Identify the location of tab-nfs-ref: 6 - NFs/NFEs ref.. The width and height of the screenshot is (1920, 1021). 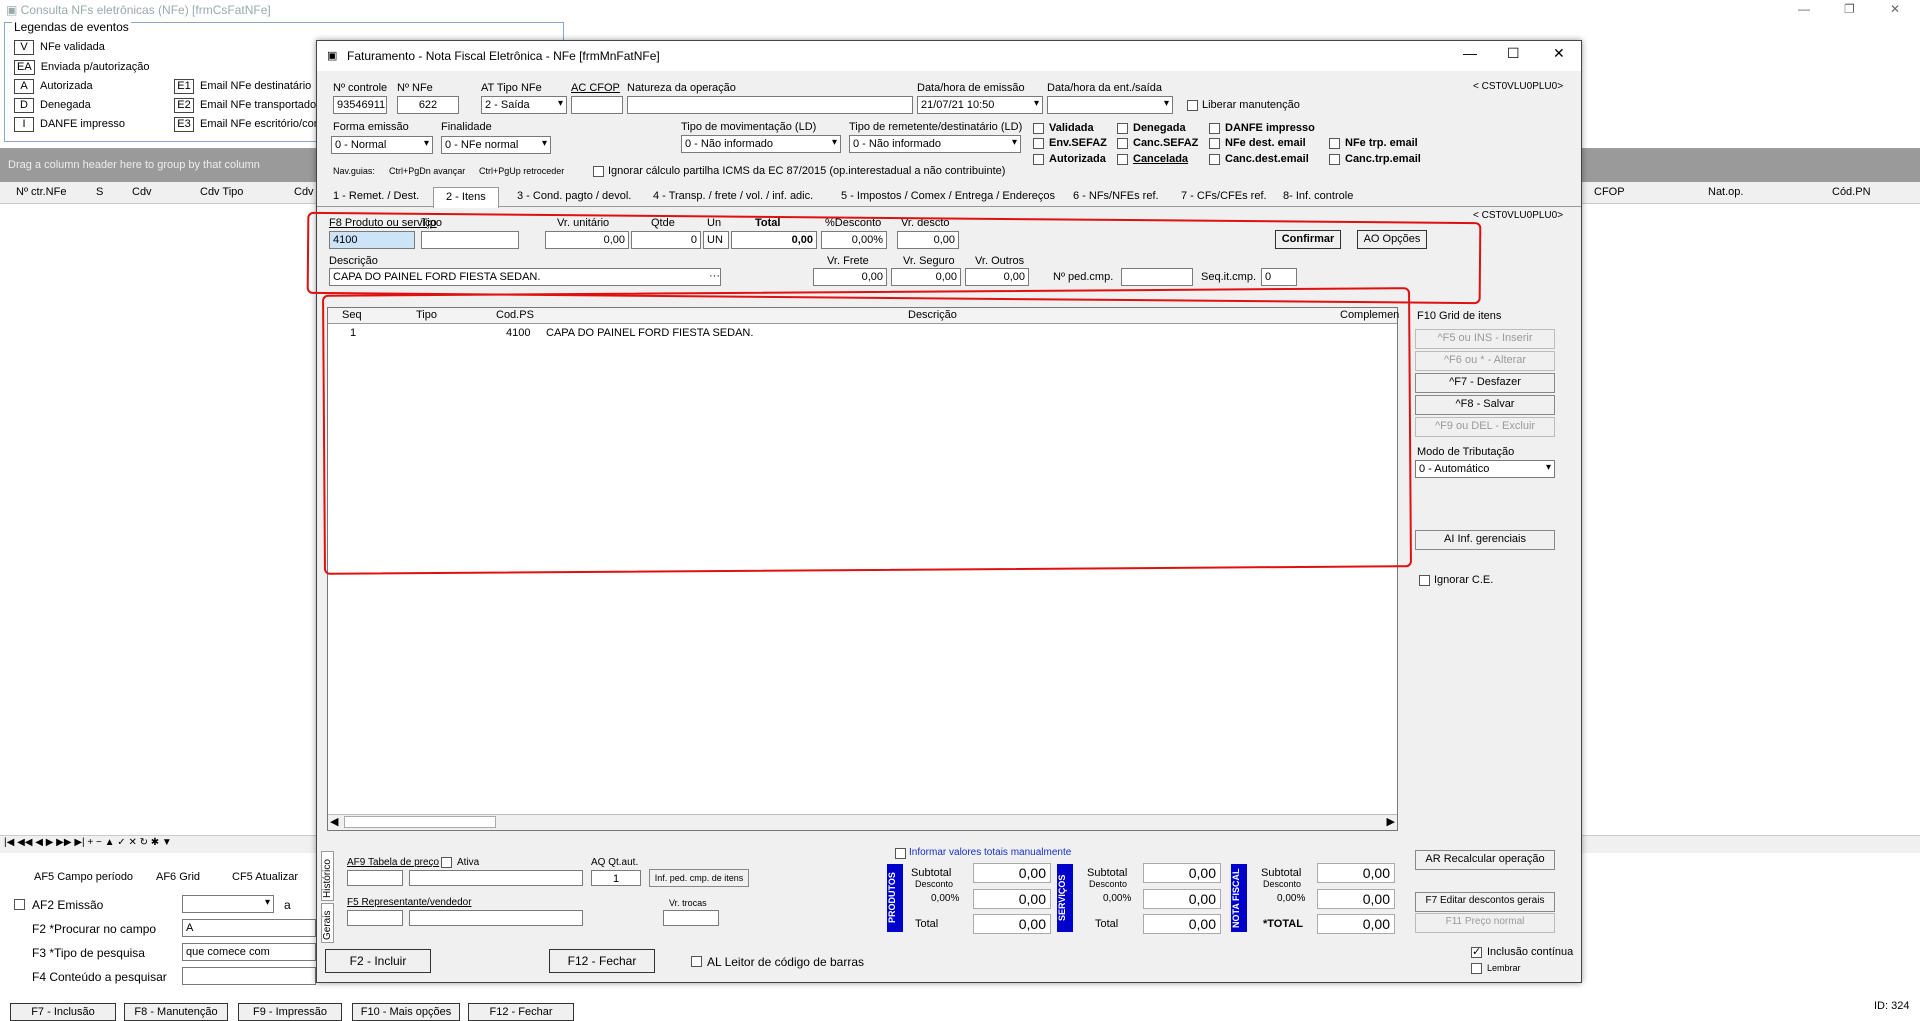
(1116, 196).